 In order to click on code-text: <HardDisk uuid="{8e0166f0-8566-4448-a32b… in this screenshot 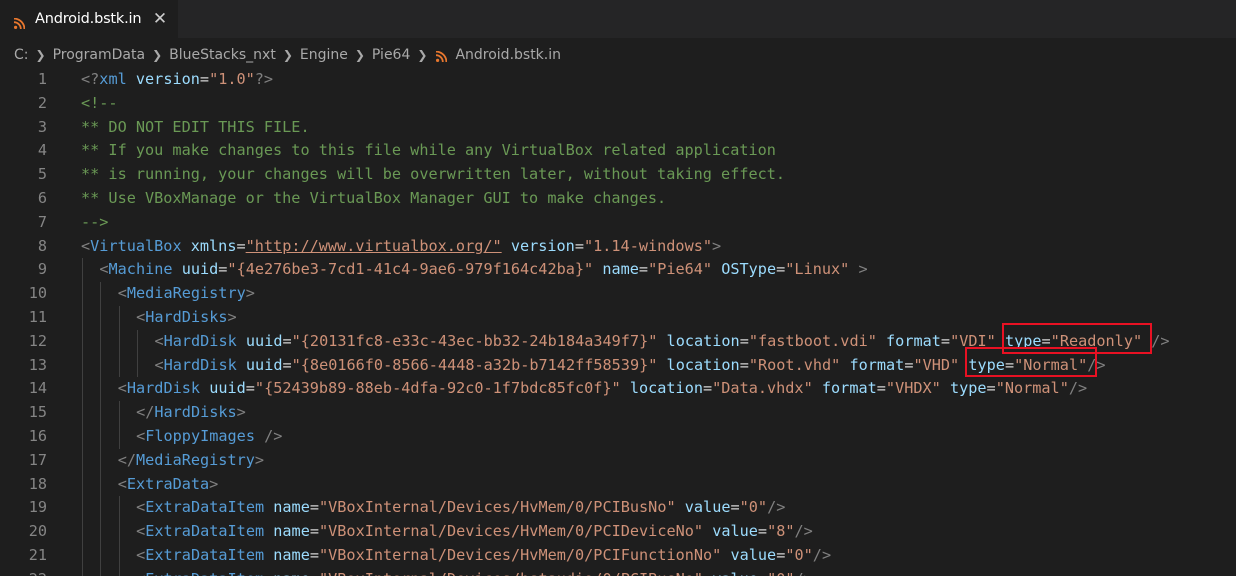, I will do `click(629, 366)`.